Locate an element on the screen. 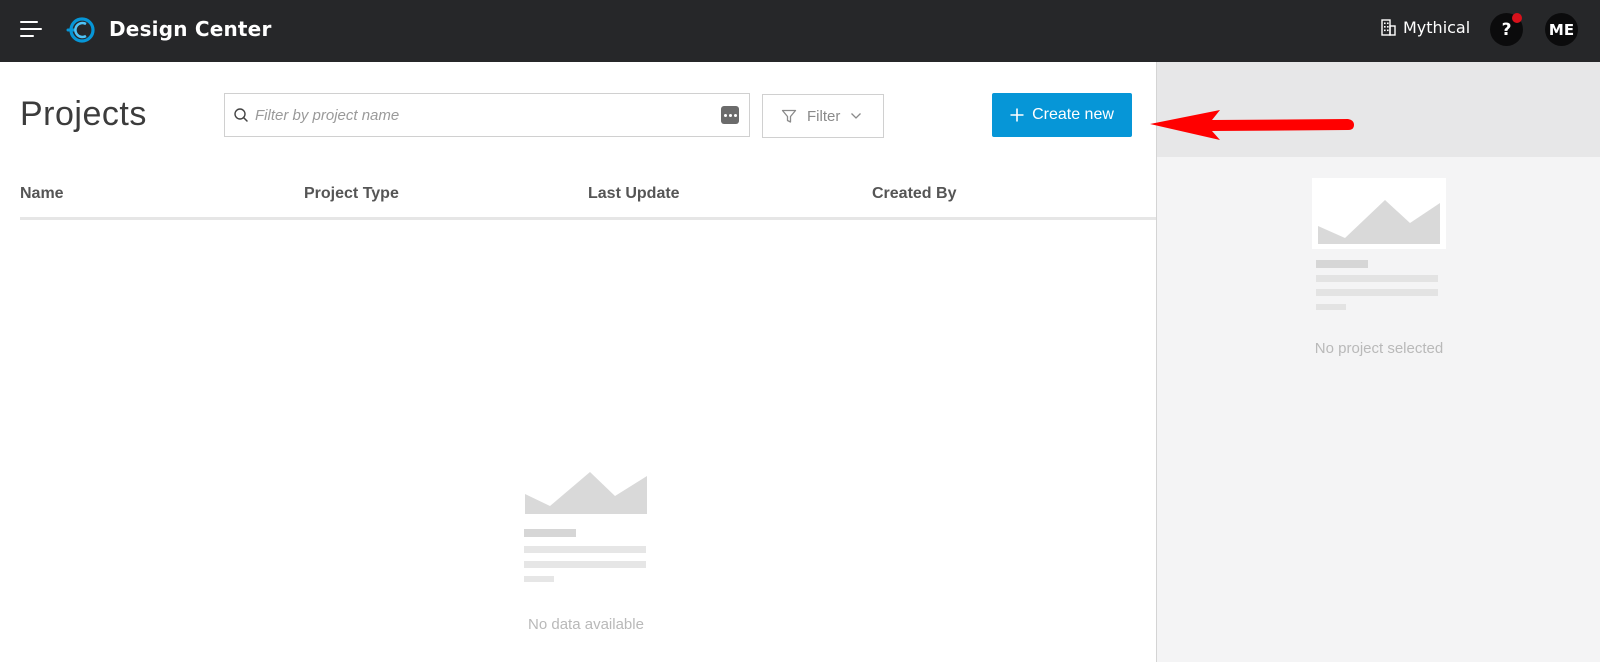 Image resolution: width=1600 pixels, height=662 pixels. help-icon: ? is located at coordinates (1506, 29).